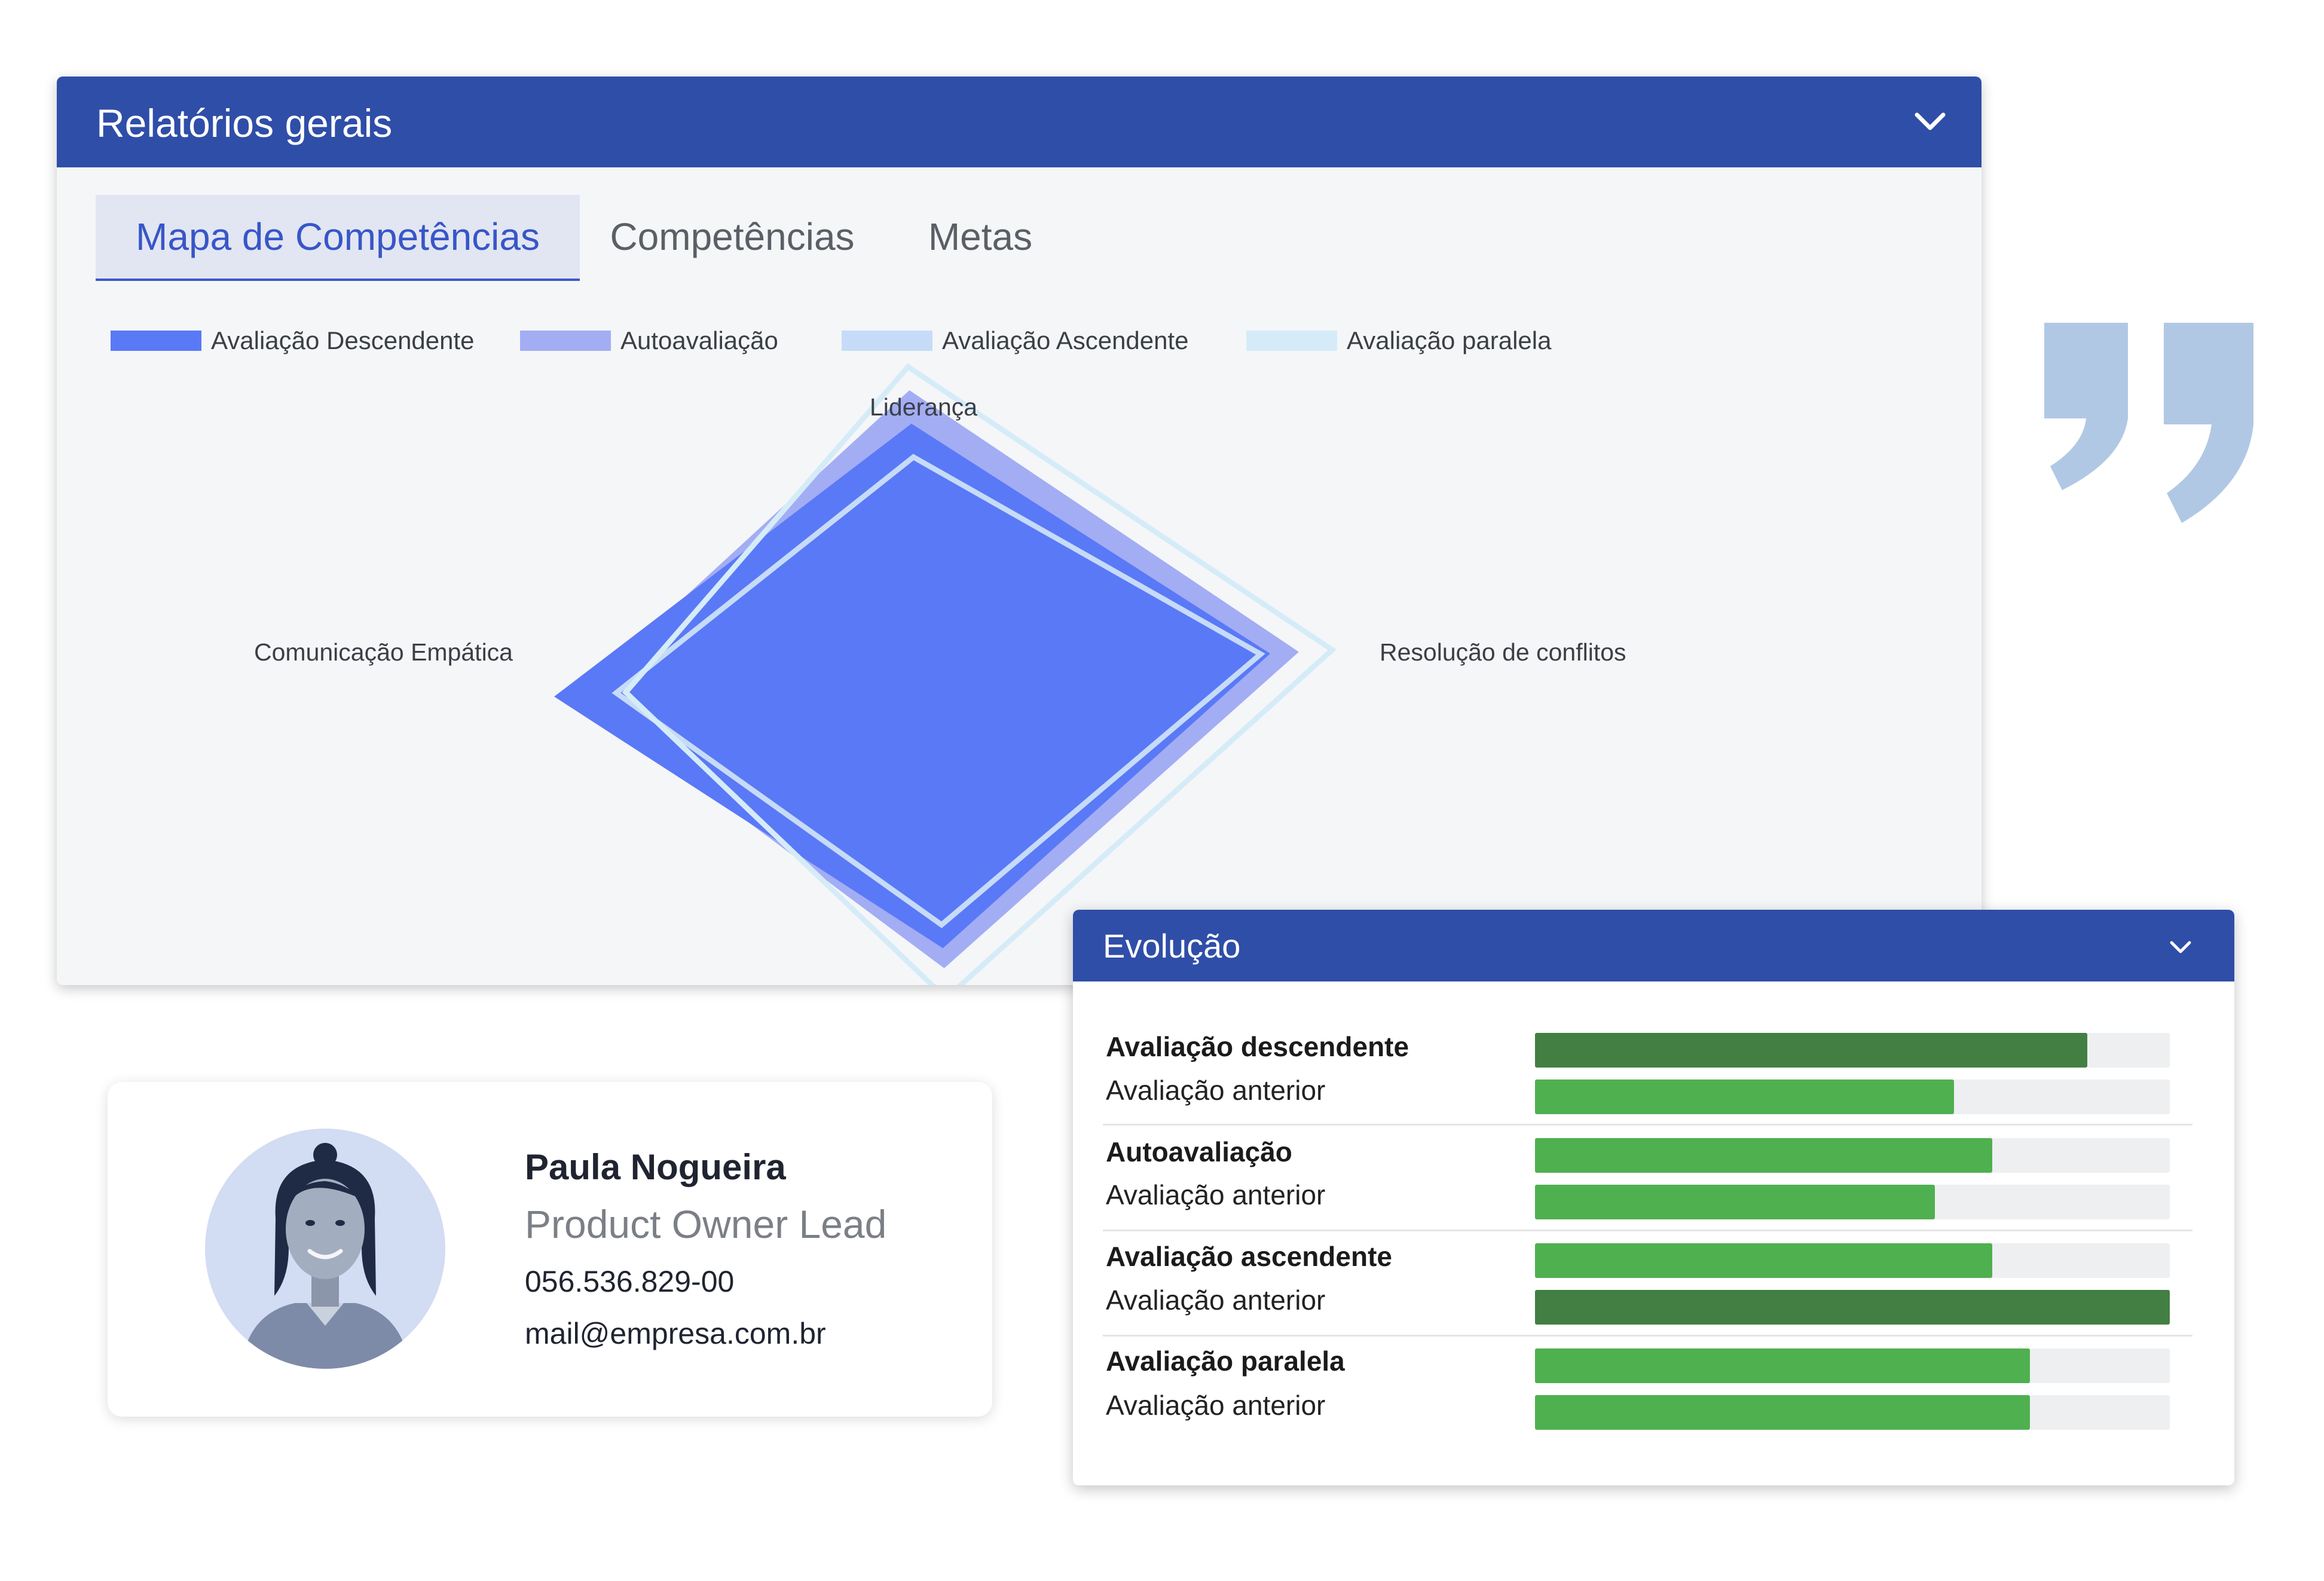  I want to click on tab-label: Metas, so click(980, 236).